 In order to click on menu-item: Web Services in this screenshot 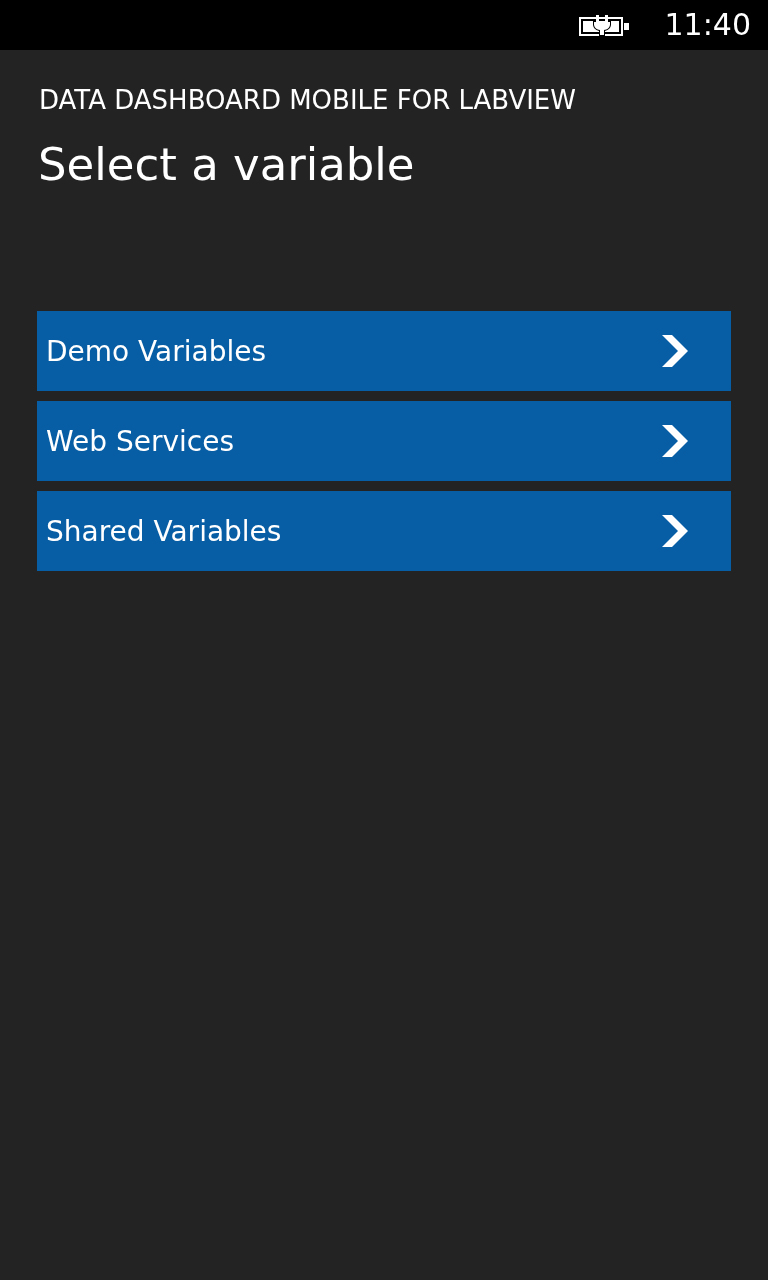, I will do `click(384, 441)`.